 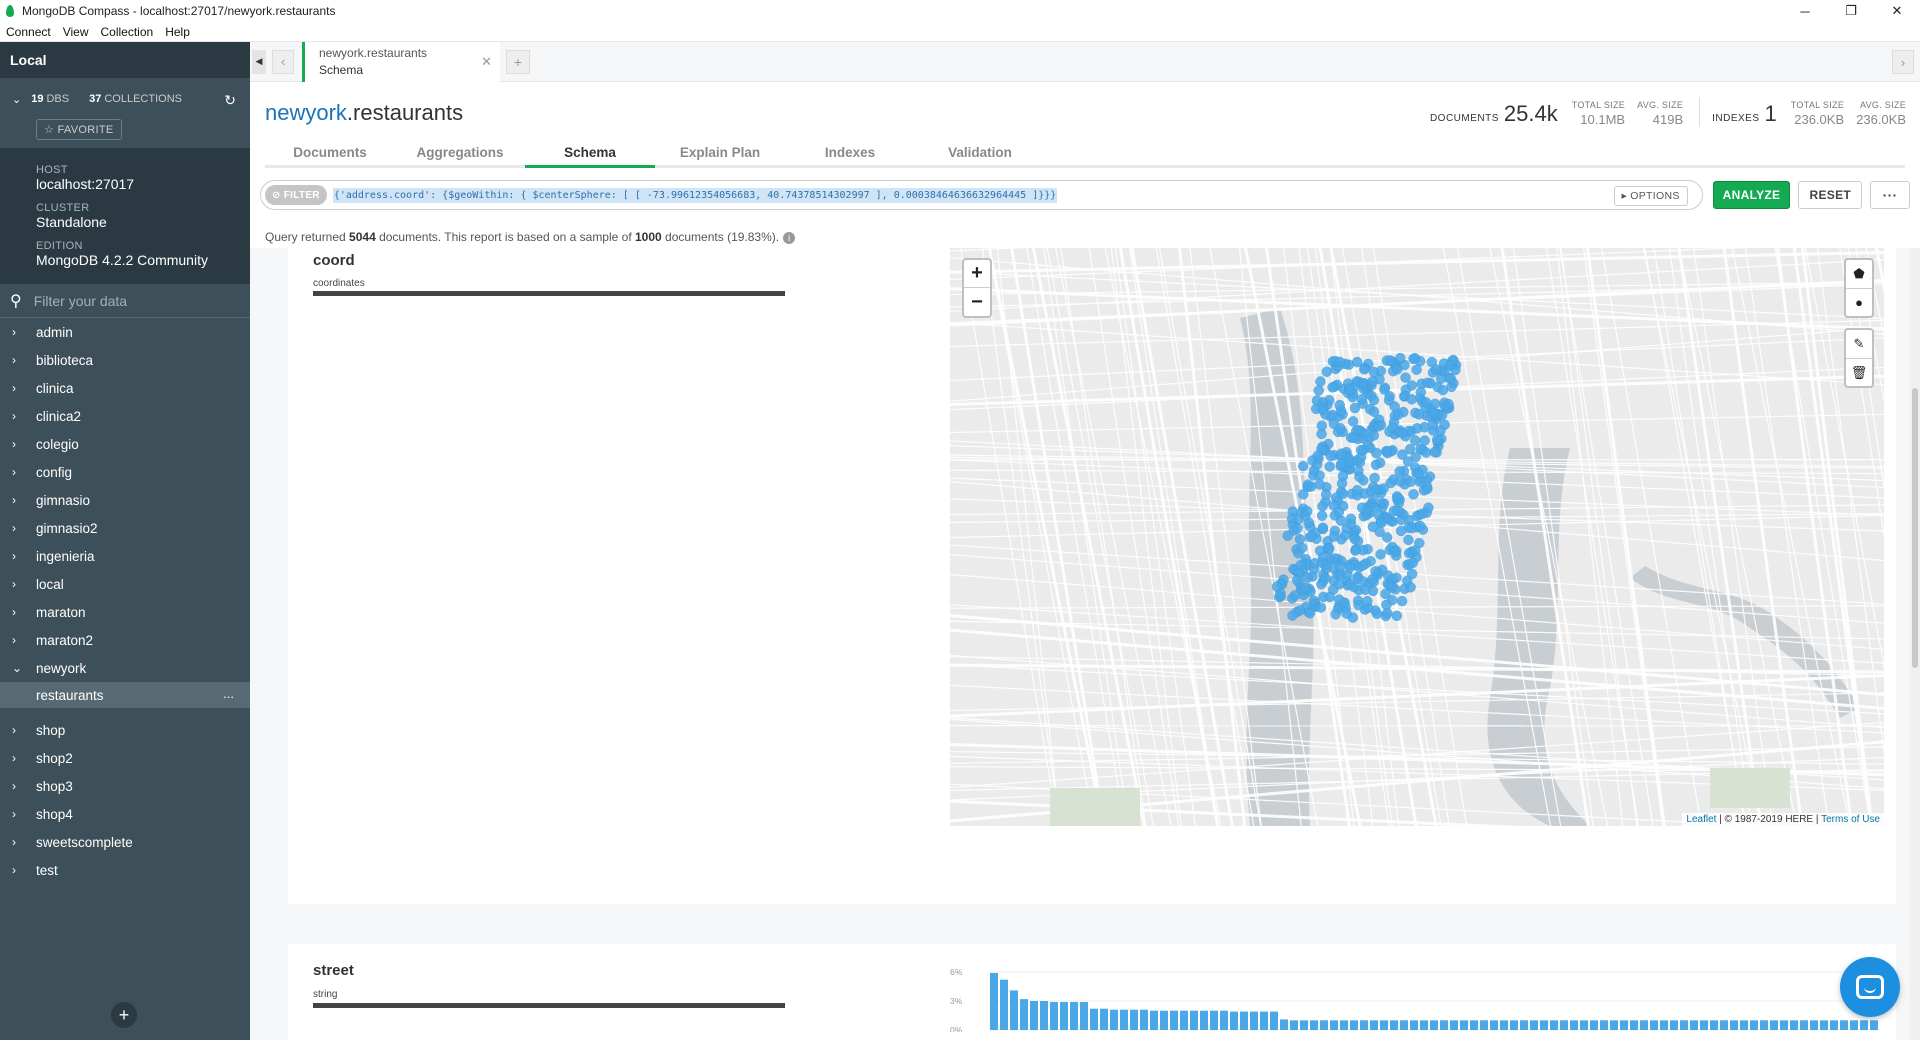 I want to click on sidebar-item-maraton2: › maraton2, so click(x=125, y=640).